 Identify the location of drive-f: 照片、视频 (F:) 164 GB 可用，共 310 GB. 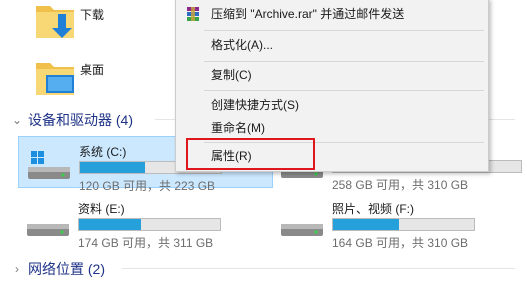
(399, 222).